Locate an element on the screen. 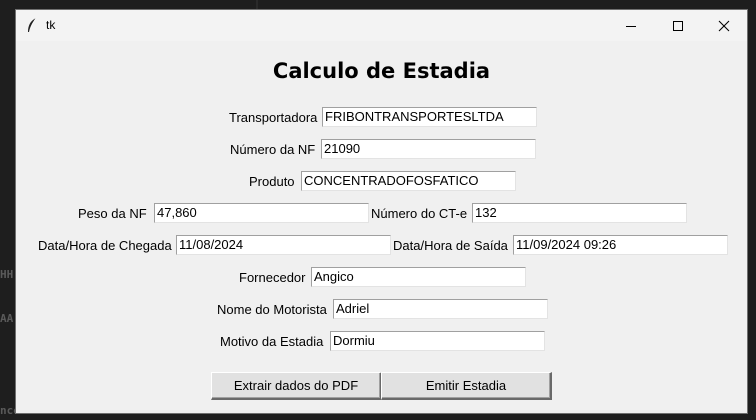 This screenshot has width=756, height=420. chegada-field: 11/08/2024 is located at coordinates (283, 245).